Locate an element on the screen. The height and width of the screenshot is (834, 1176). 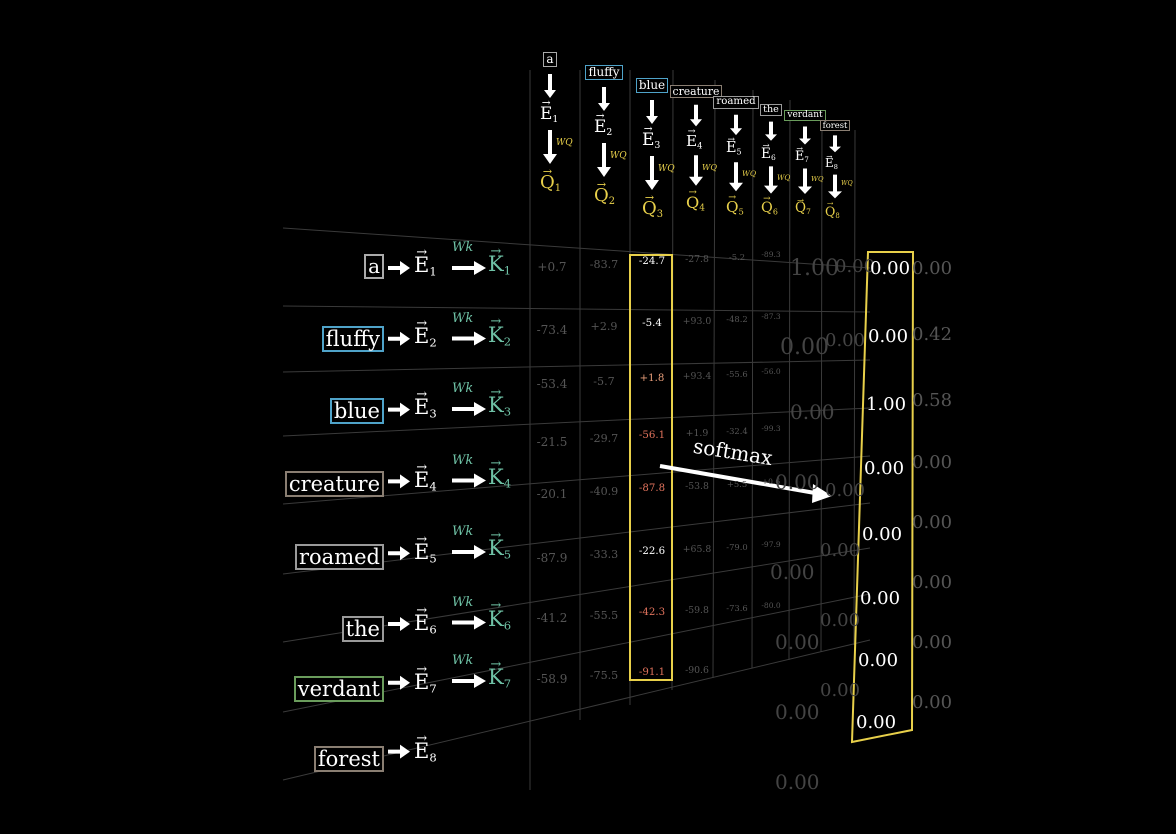
embedding-symbol: E6 is located at coordinates (425, 623).